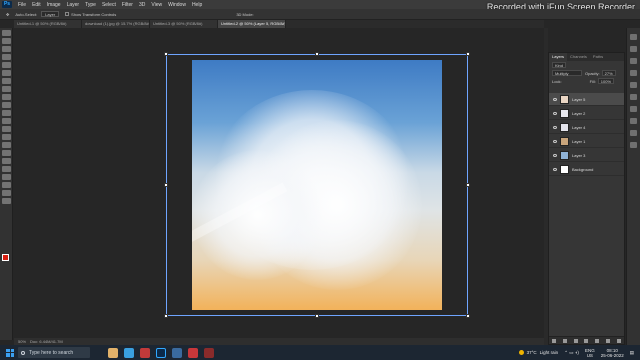 The width and height of the screenshot is (640, 360). I want to click on kind-filter-dropdown: Kind, so click(559, 65).